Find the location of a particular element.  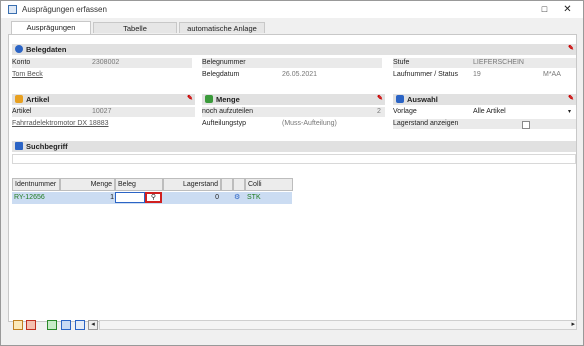

cell-colli: STK is located at coordinates (254, 197).